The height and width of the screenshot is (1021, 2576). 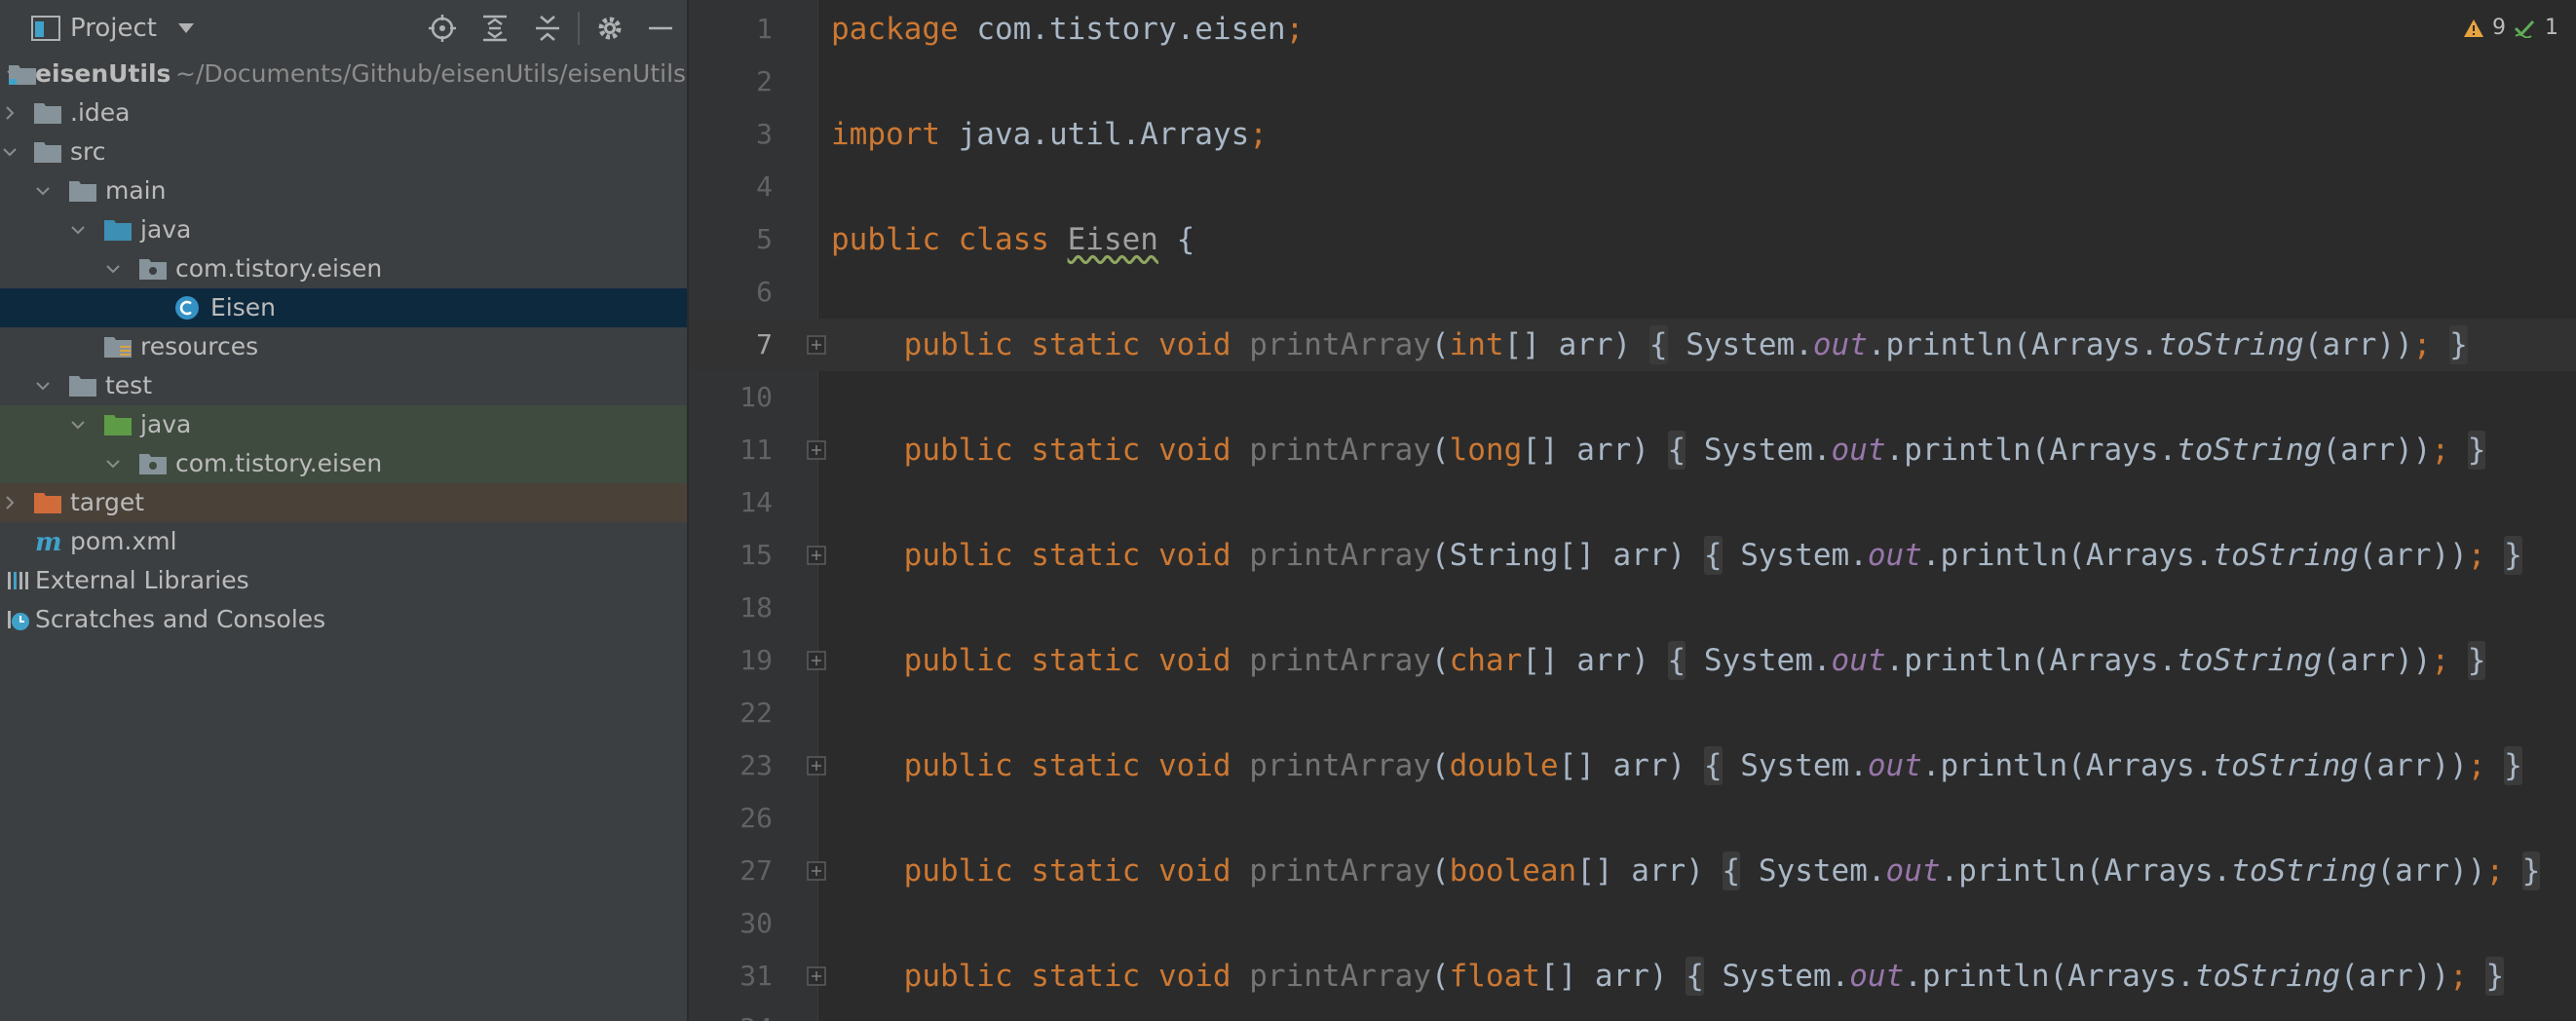 What do you see at coordinates (343, 503) in the screenshot?
I see `tree-item-target: target` at bounding box center [343, 503].